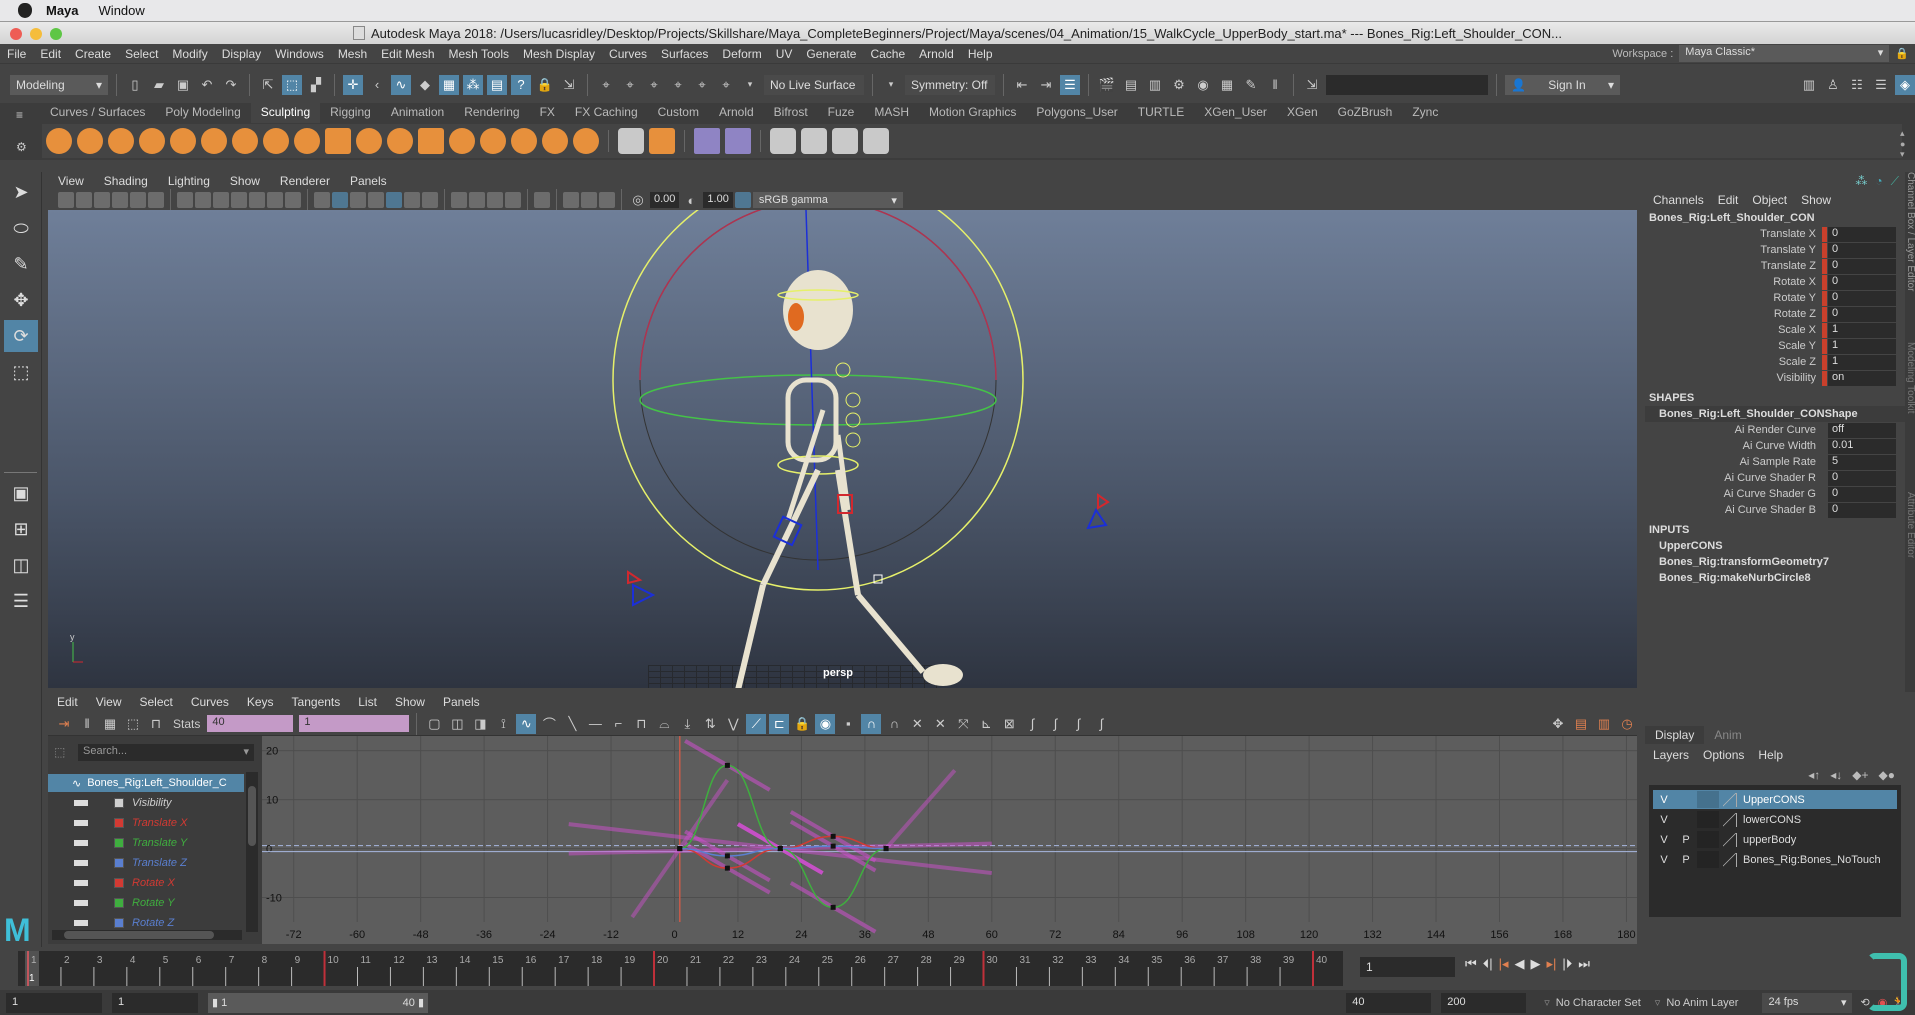  I want to click on step-forward-key-icon: ▸|, so click(1552, 964).